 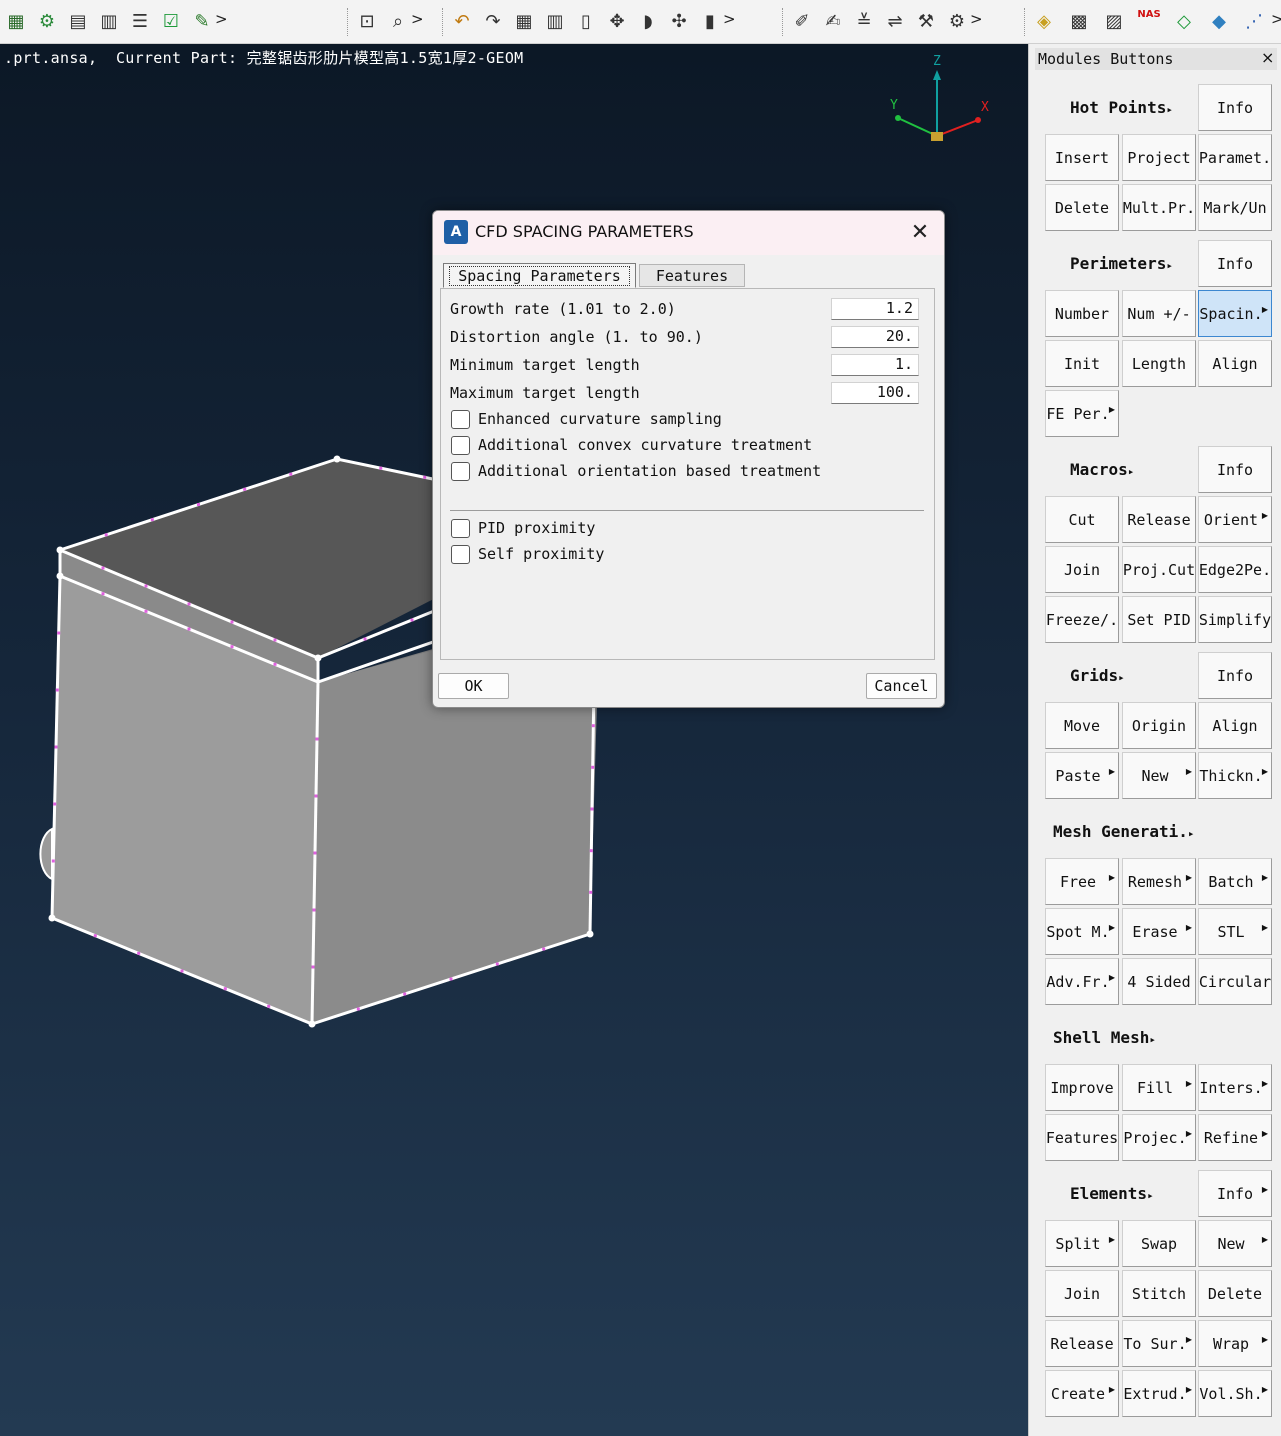 What do you see at coordinates (1235, 569) in the screenshot?
I see `module-button-edge2pe: Edge2Pe.` at bounding box center [1235, 569].